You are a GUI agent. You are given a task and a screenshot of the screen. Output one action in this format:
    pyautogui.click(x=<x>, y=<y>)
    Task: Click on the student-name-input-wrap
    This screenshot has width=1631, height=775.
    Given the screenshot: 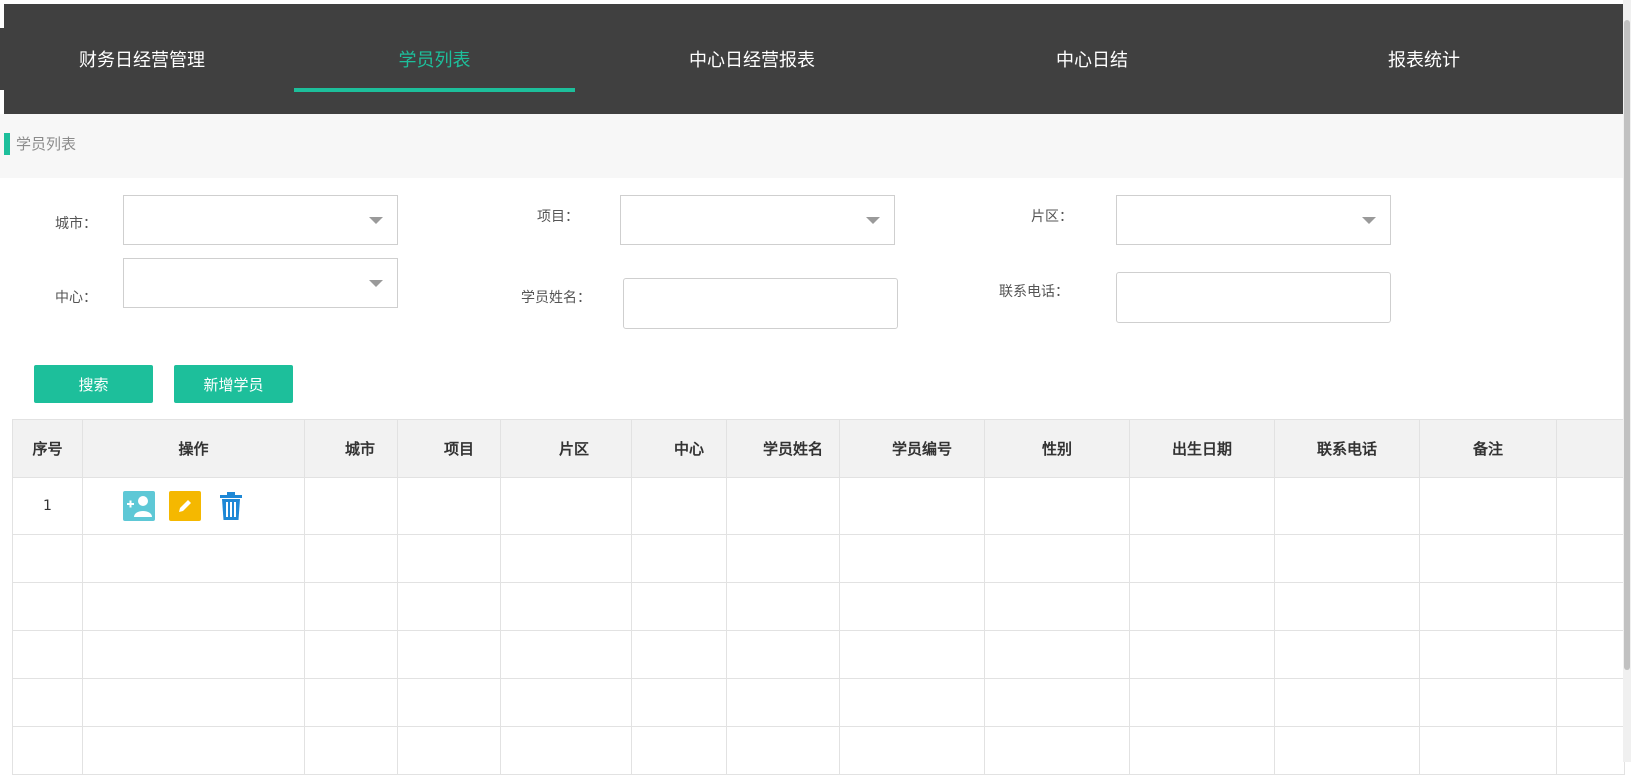 What is the action you would take?
    pyautogui.click(x=760, y=303)
    